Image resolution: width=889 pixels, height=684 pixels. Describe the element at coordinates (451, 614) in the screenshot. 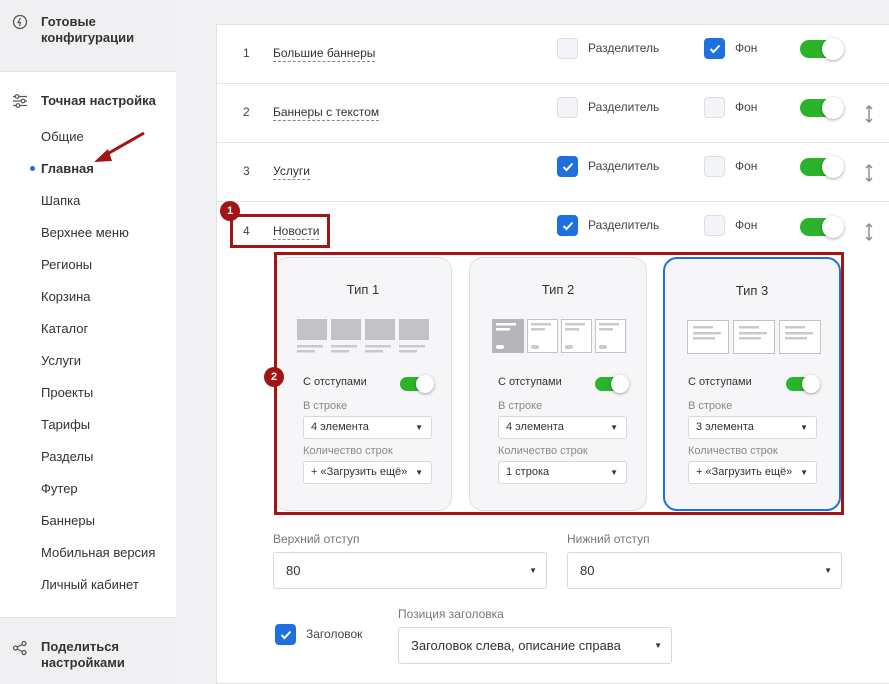

I see `heading-position-label: Позиция заголовка` at that location.